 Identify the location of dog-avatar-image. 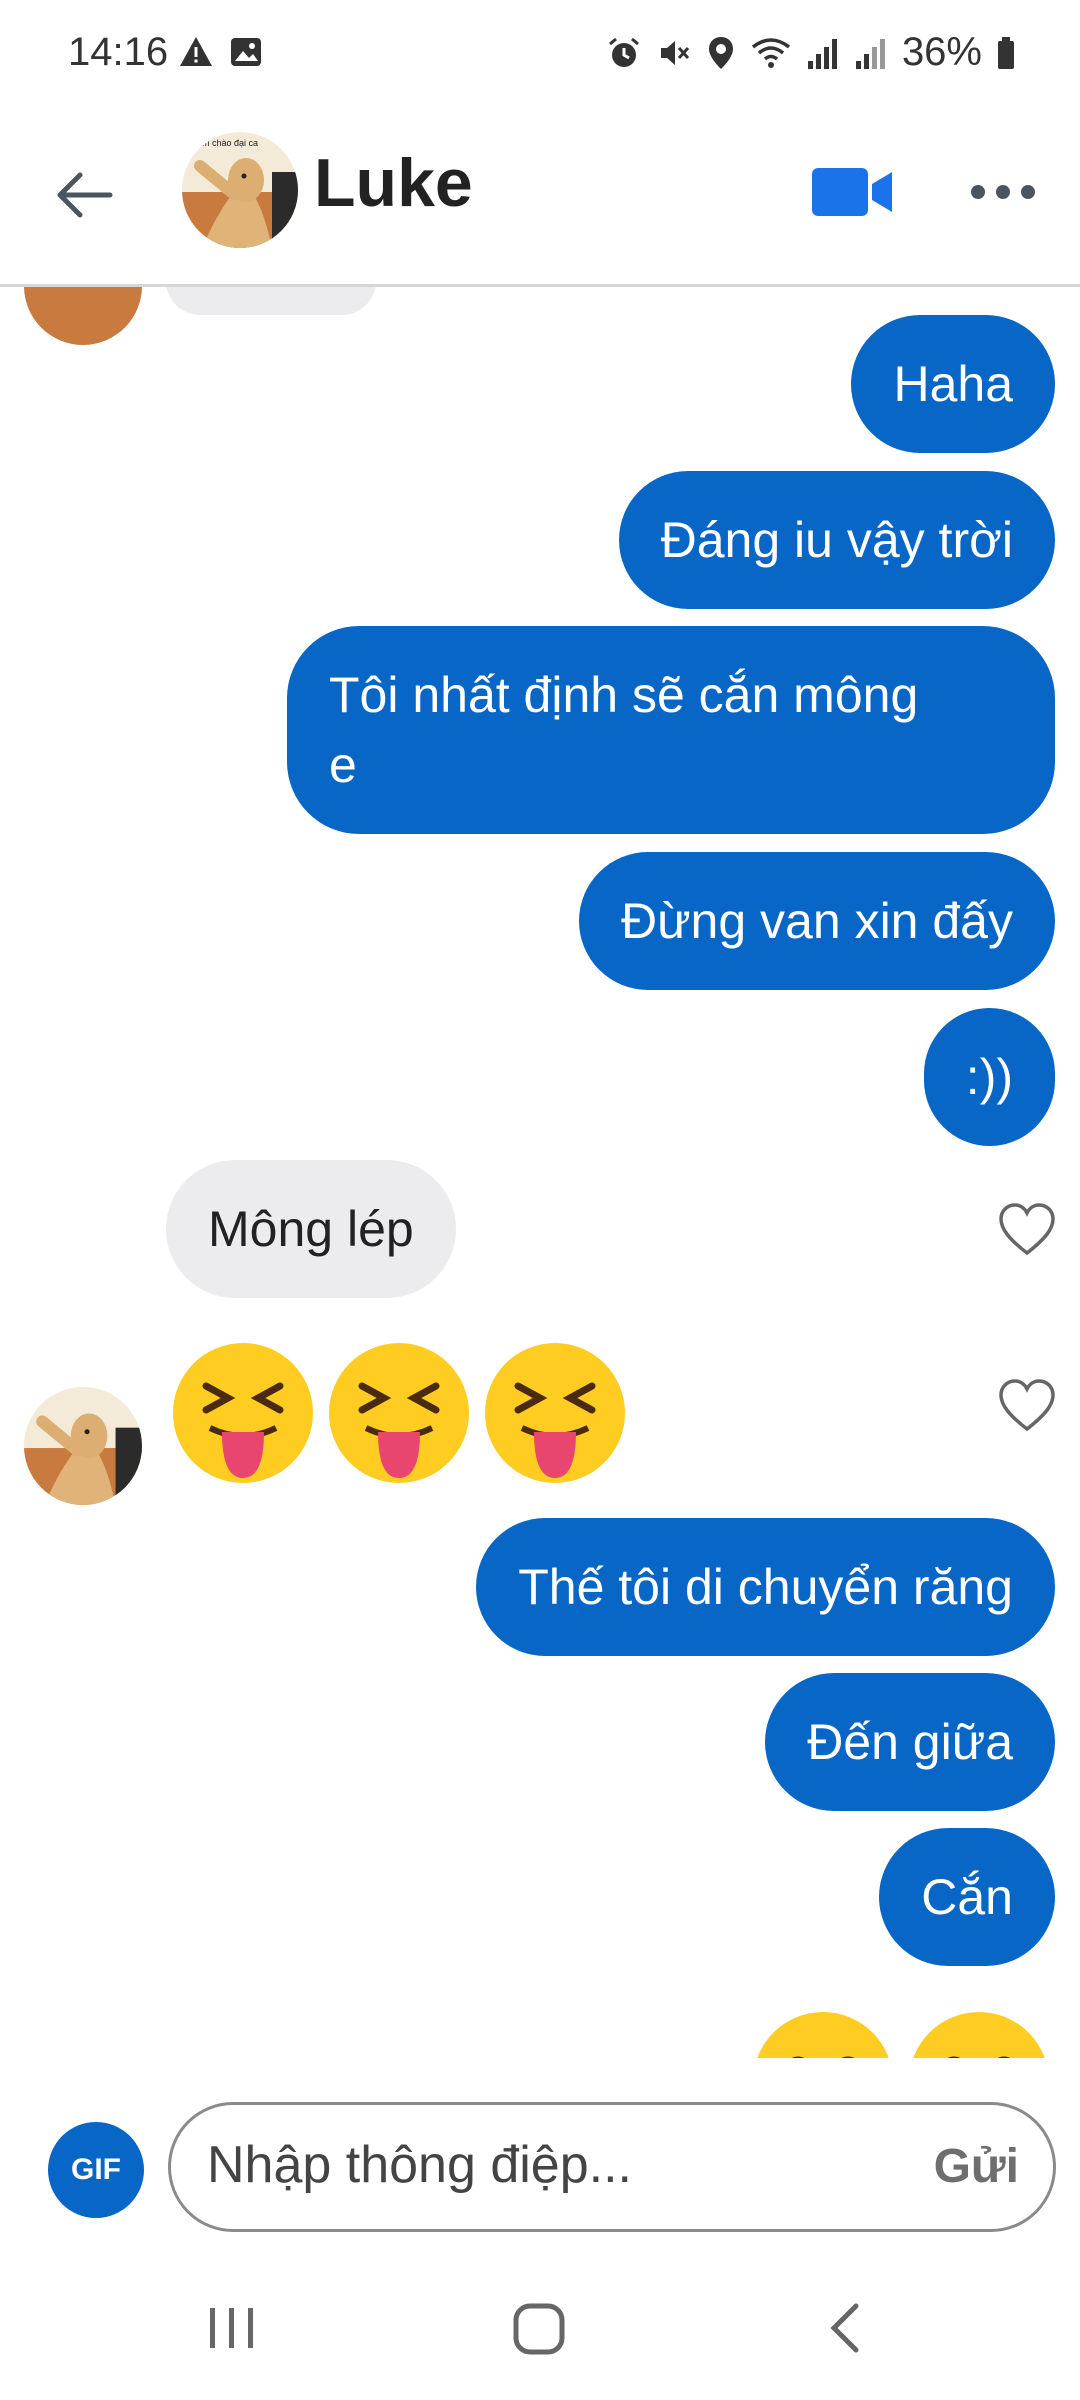
(83, 1446).